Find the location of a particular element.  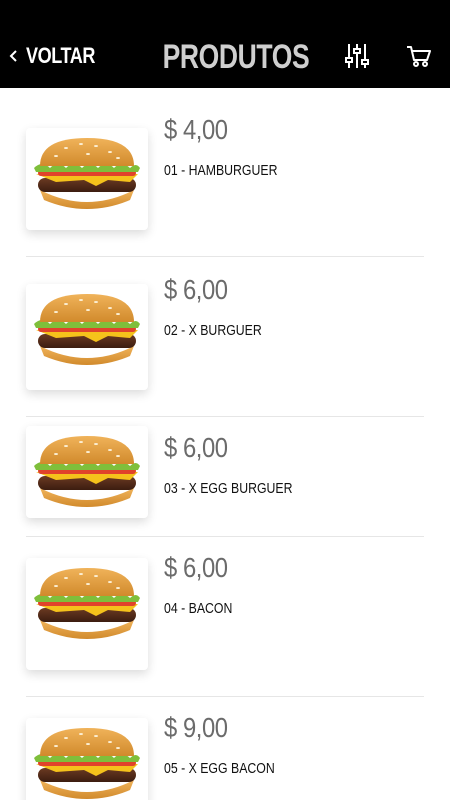

product-price: $ 4,00 is located at coordinates (196, 129).